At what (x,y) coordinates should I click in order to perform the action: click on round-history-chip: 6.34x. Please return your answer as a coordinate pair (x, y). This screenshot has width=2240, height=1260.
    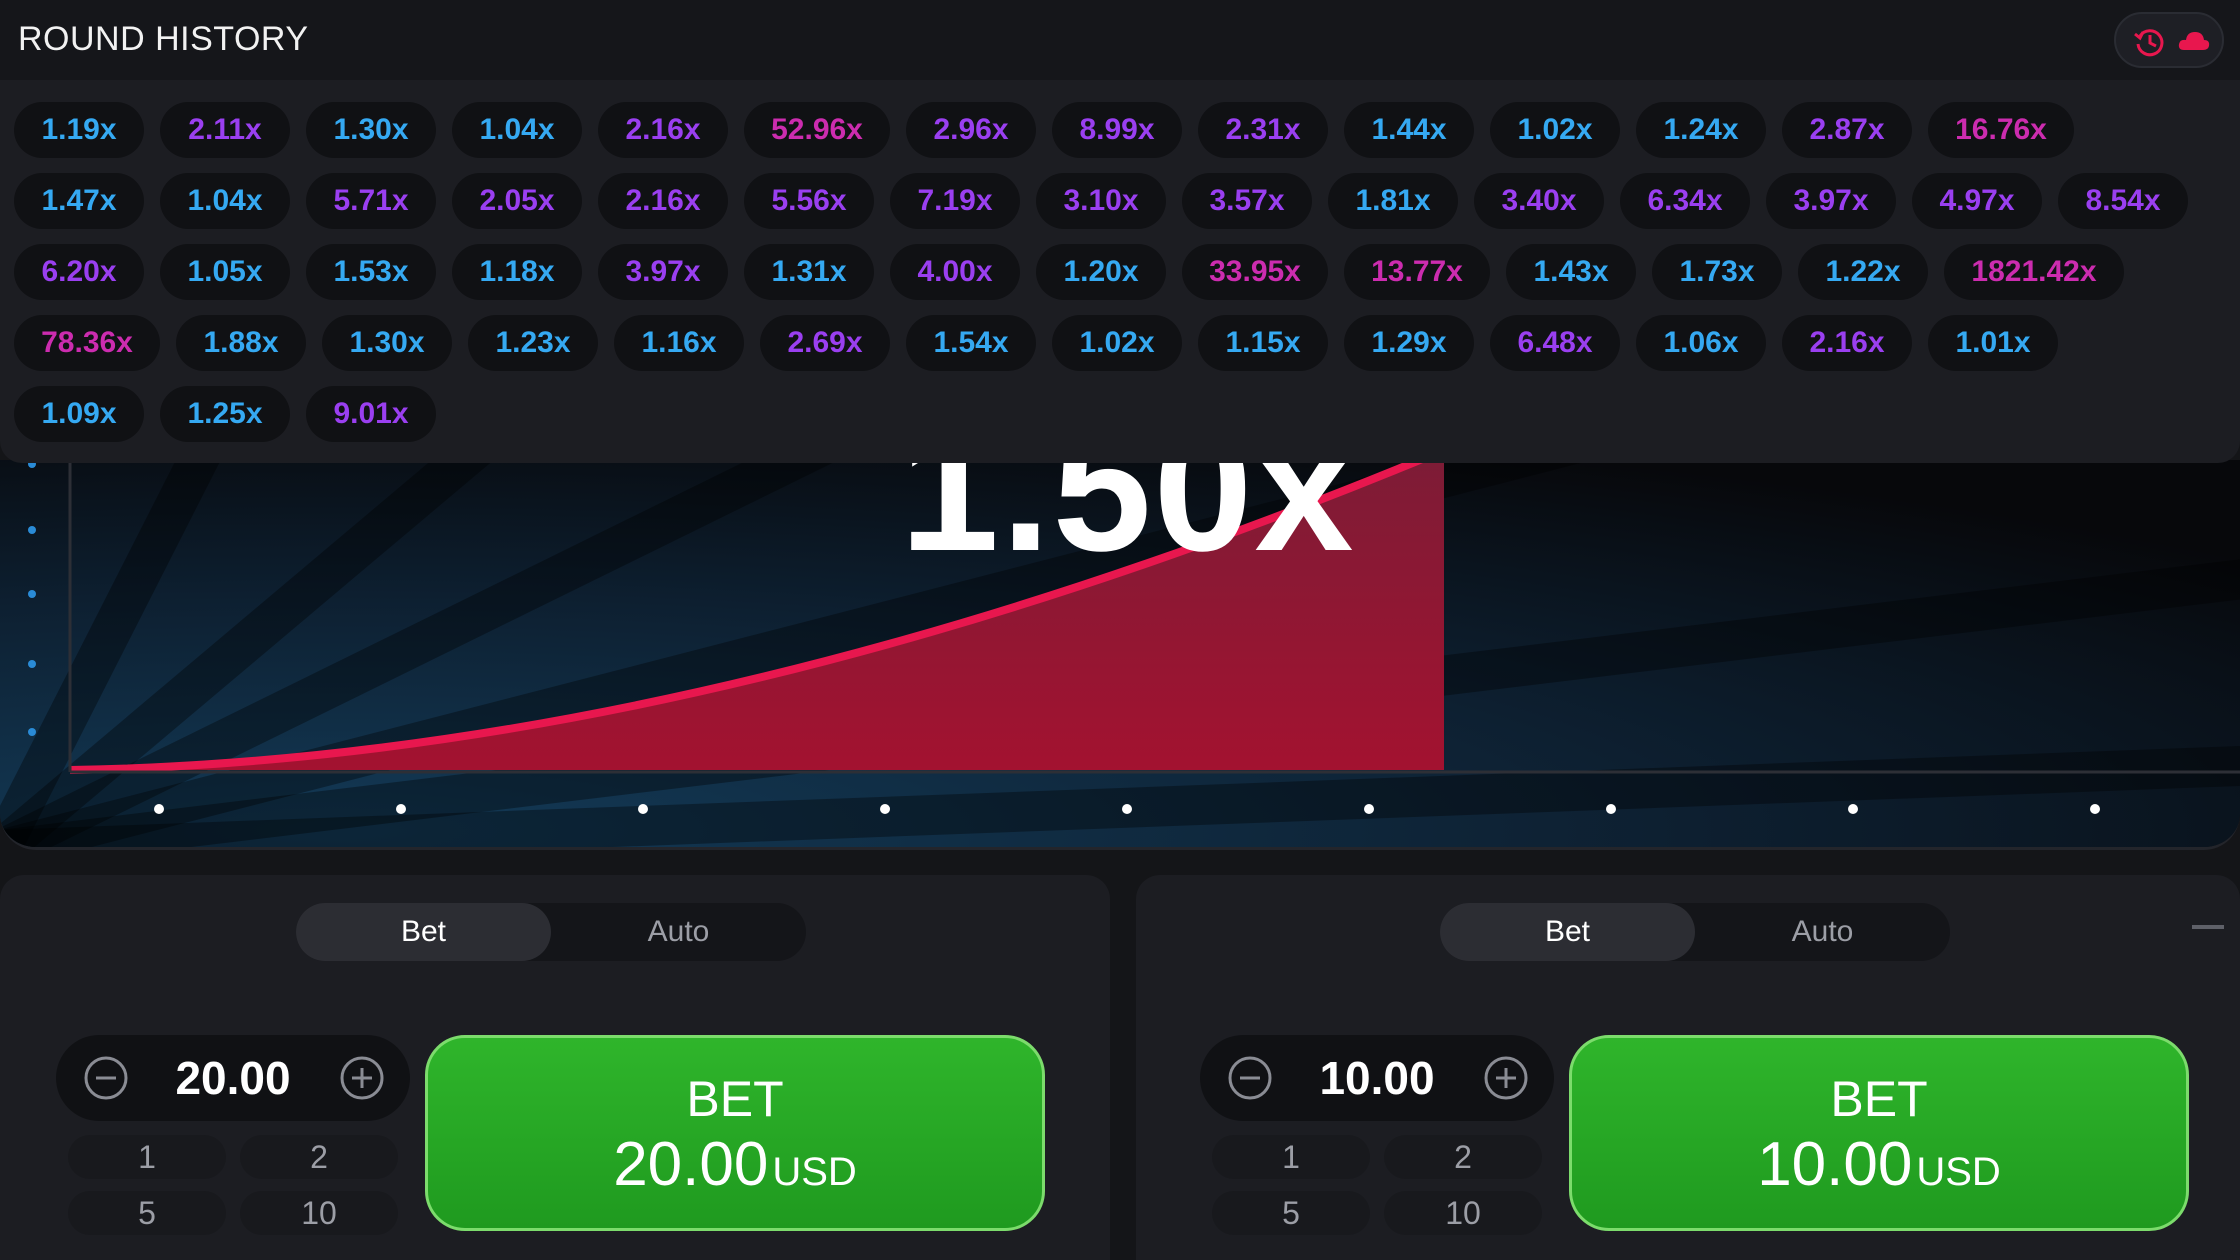
    Looking at the image, I should click on (1685, 201).